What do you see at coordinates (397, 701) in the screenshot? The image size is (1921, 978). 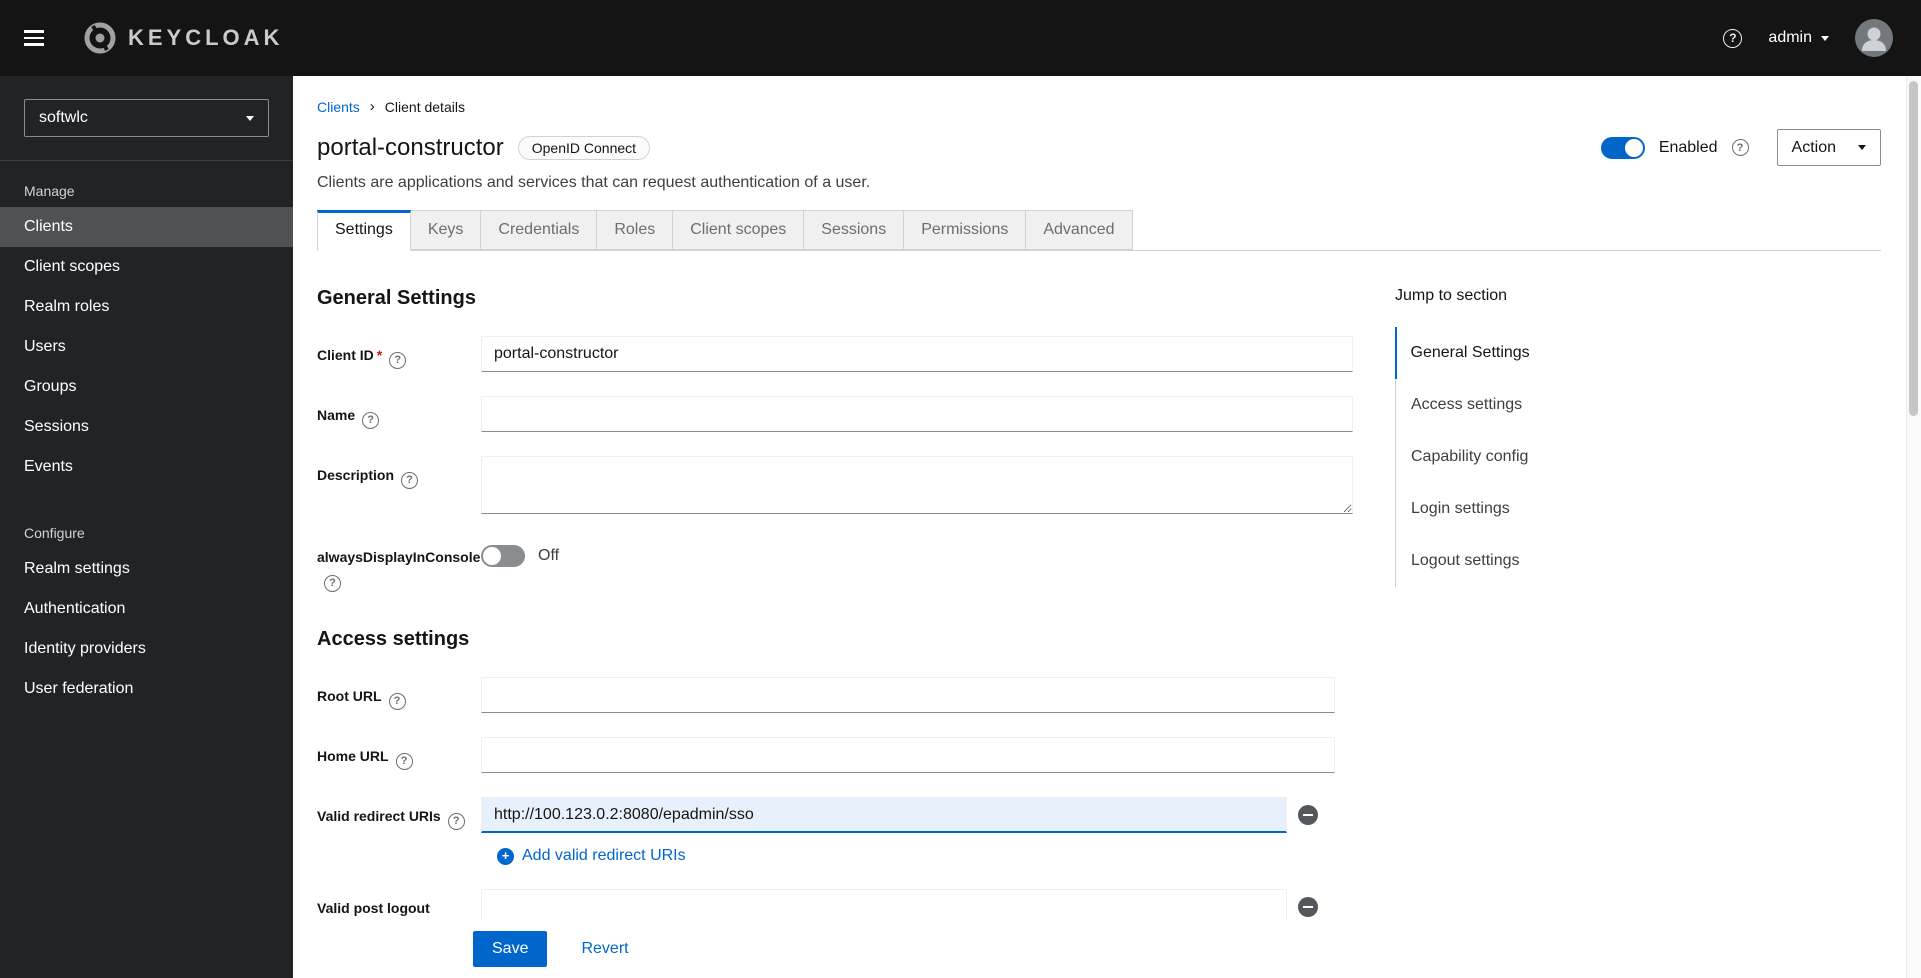 I see `root-url-help-icon` at bounding box center [397, 701].